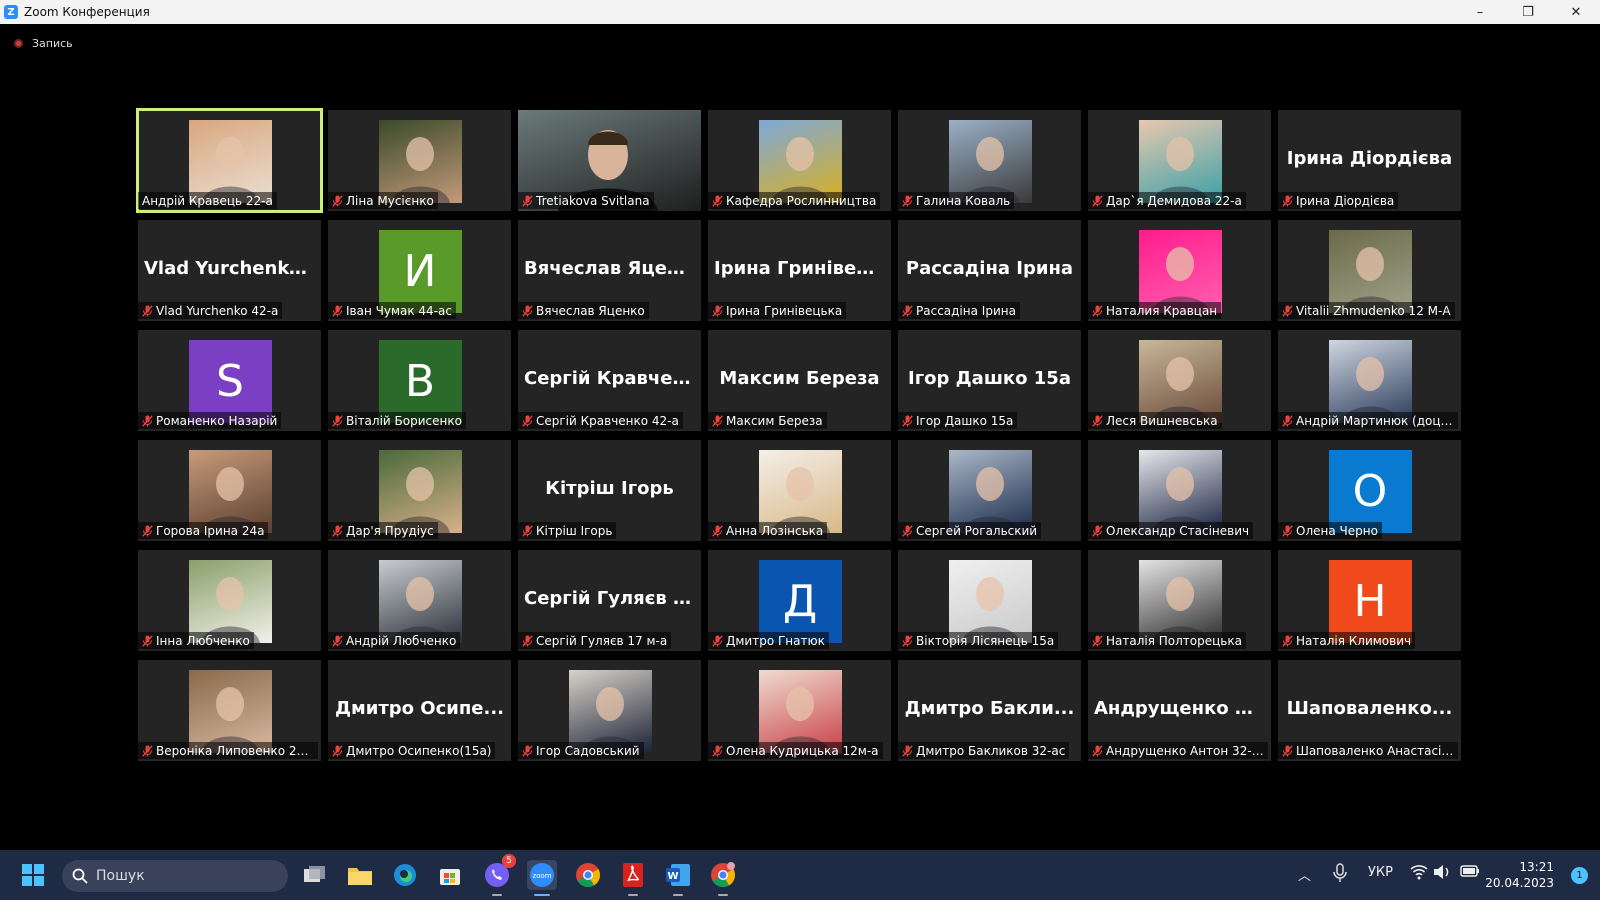 The height and width of the screenshot is (900, 1600). I want to click on participant-avatar: B, so click(420, 381).